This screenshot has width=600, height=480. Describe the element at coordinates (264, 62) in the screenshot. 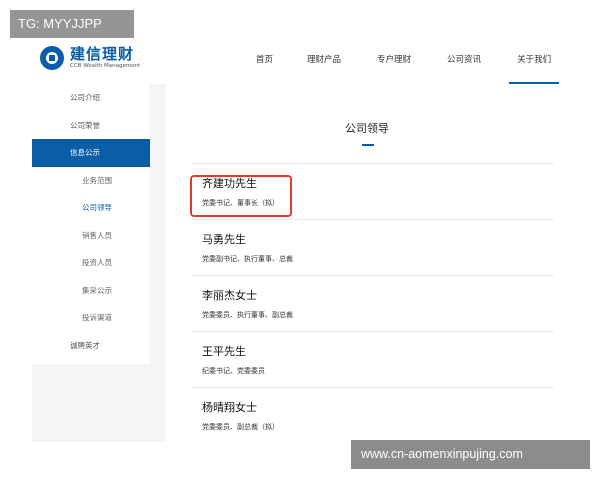

I see `nav-home: 首页` at that location.